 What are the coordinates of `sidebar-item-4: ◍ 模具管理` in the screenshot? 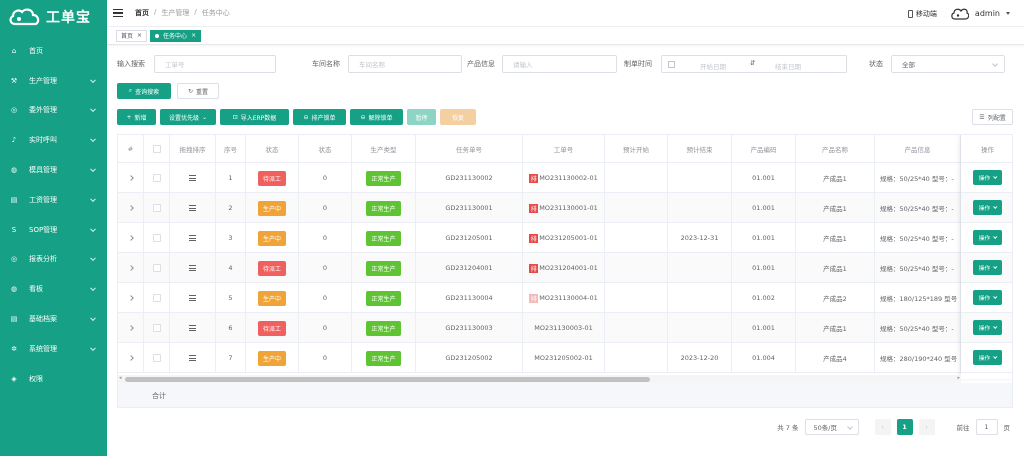 It's located at (53, 170).